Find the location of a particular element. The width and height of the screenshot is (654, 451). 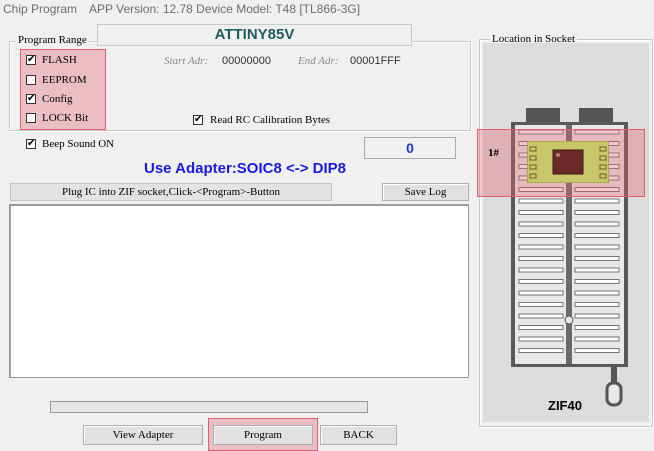

start-adr-value: 00000000 is located at coordinates (246, 61).